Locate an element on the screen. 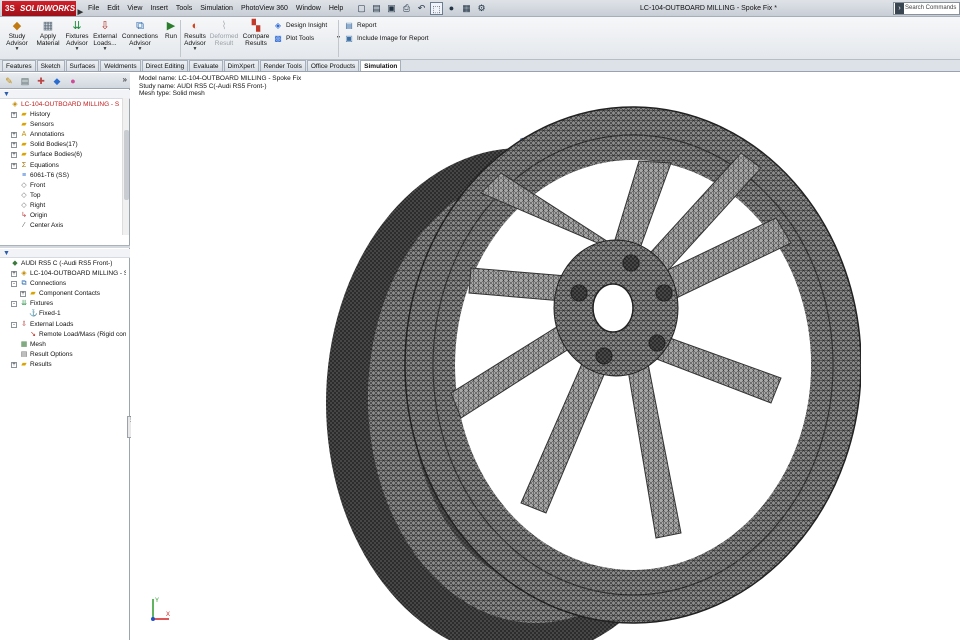 The image size is (960, 640). select-cursor-icon: ⬚ is located at coordinates (436, 8).